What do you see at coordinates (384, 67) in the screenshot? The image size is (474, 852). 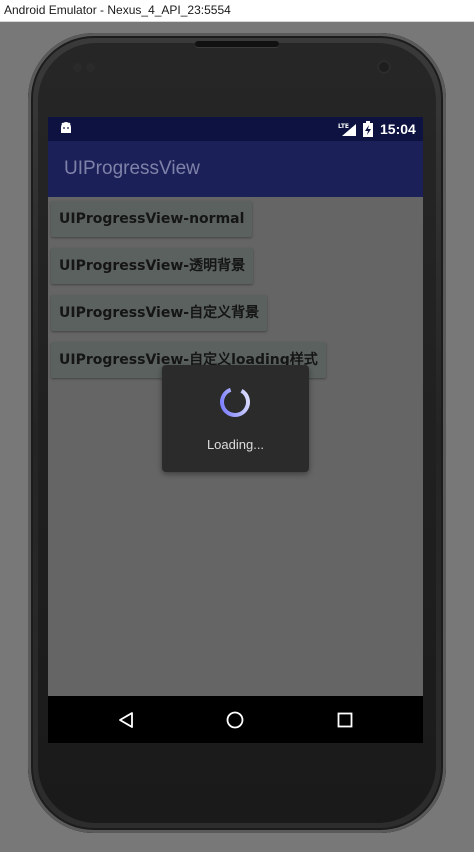 I see `front-camera` at bounding box center [384, 67].